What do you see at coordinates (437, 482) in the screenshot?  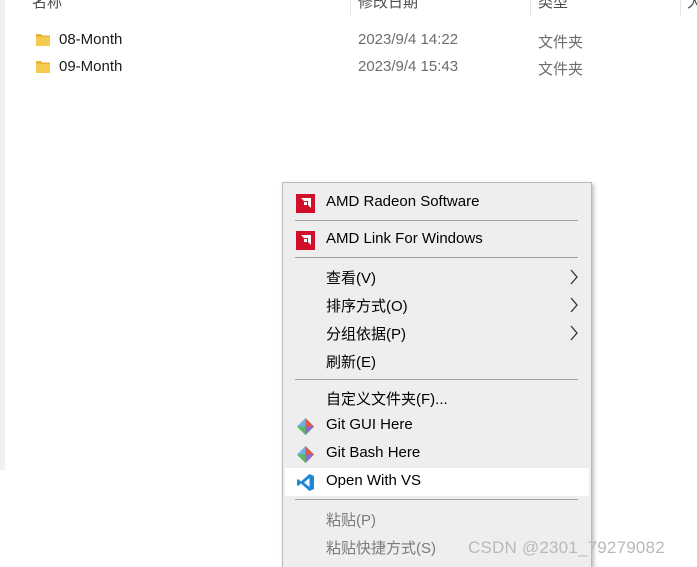 I see `menu-item-open-with-vs: Open With VS` at bounding box center [437, 482].